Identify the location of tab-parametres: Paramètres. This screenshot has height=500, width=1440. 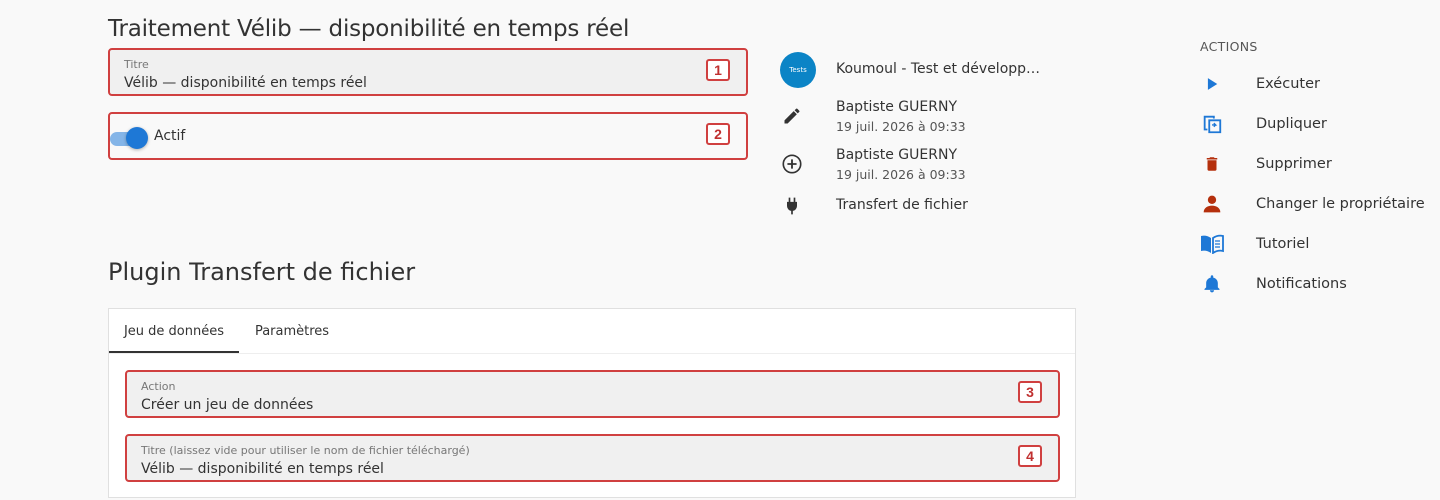
(292, 331).